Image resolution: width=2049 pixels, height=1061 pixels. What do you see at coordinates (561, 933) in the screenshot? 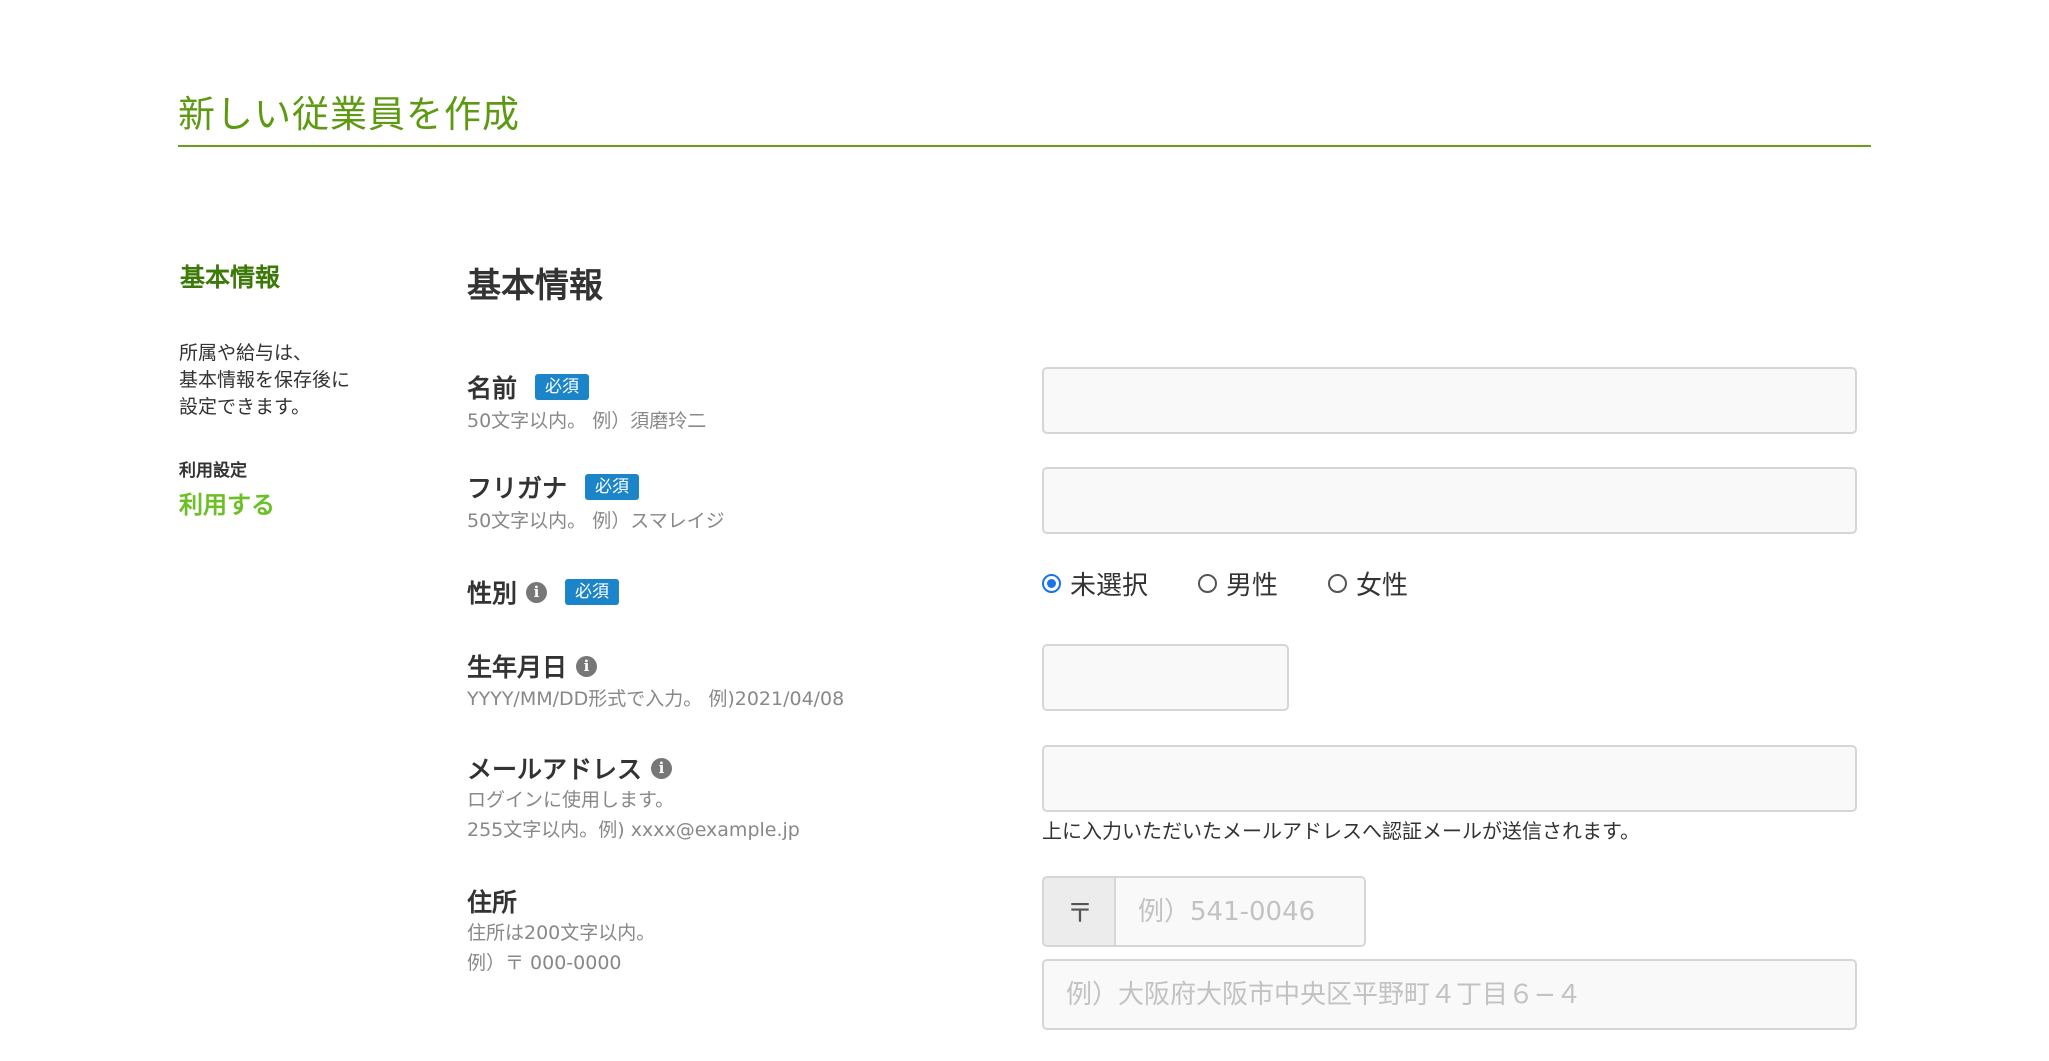
I see `address-hint-1: 住所は200文字以内。` at bounding box center [561, 933].